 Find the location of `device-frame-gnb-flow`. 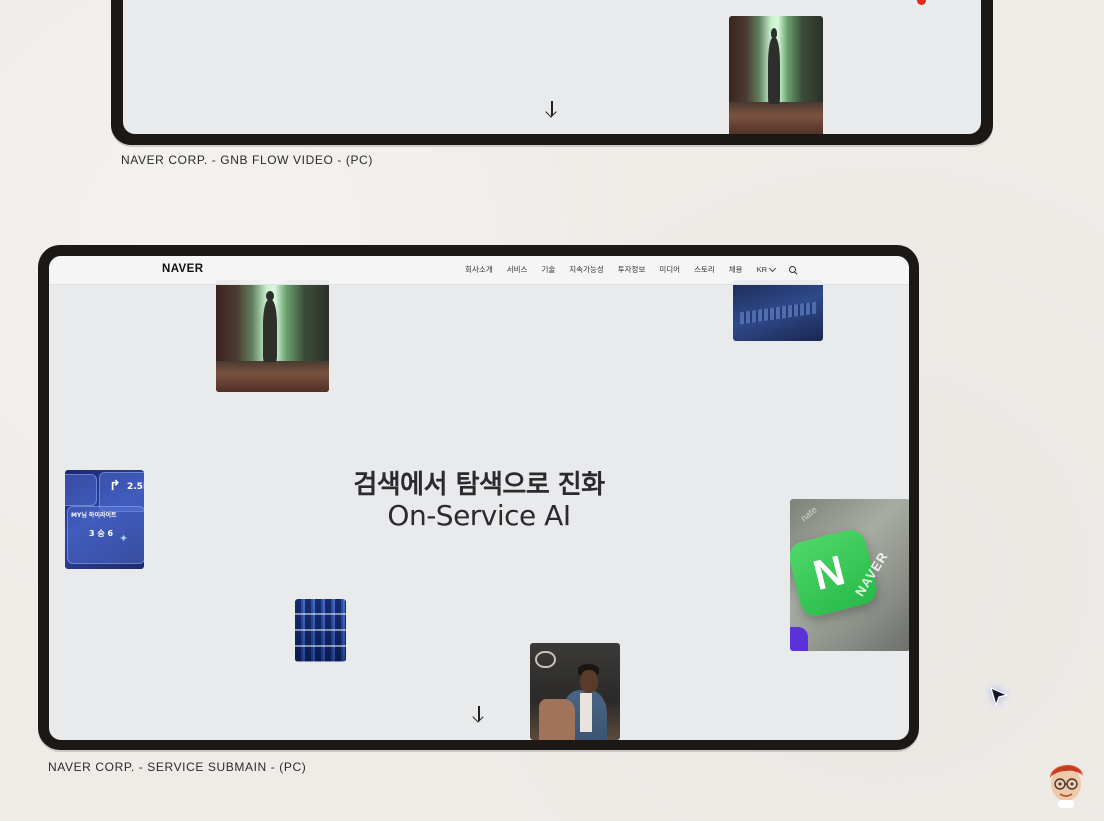

device-frame-gnb-flow is located at coordinates (552, 72).